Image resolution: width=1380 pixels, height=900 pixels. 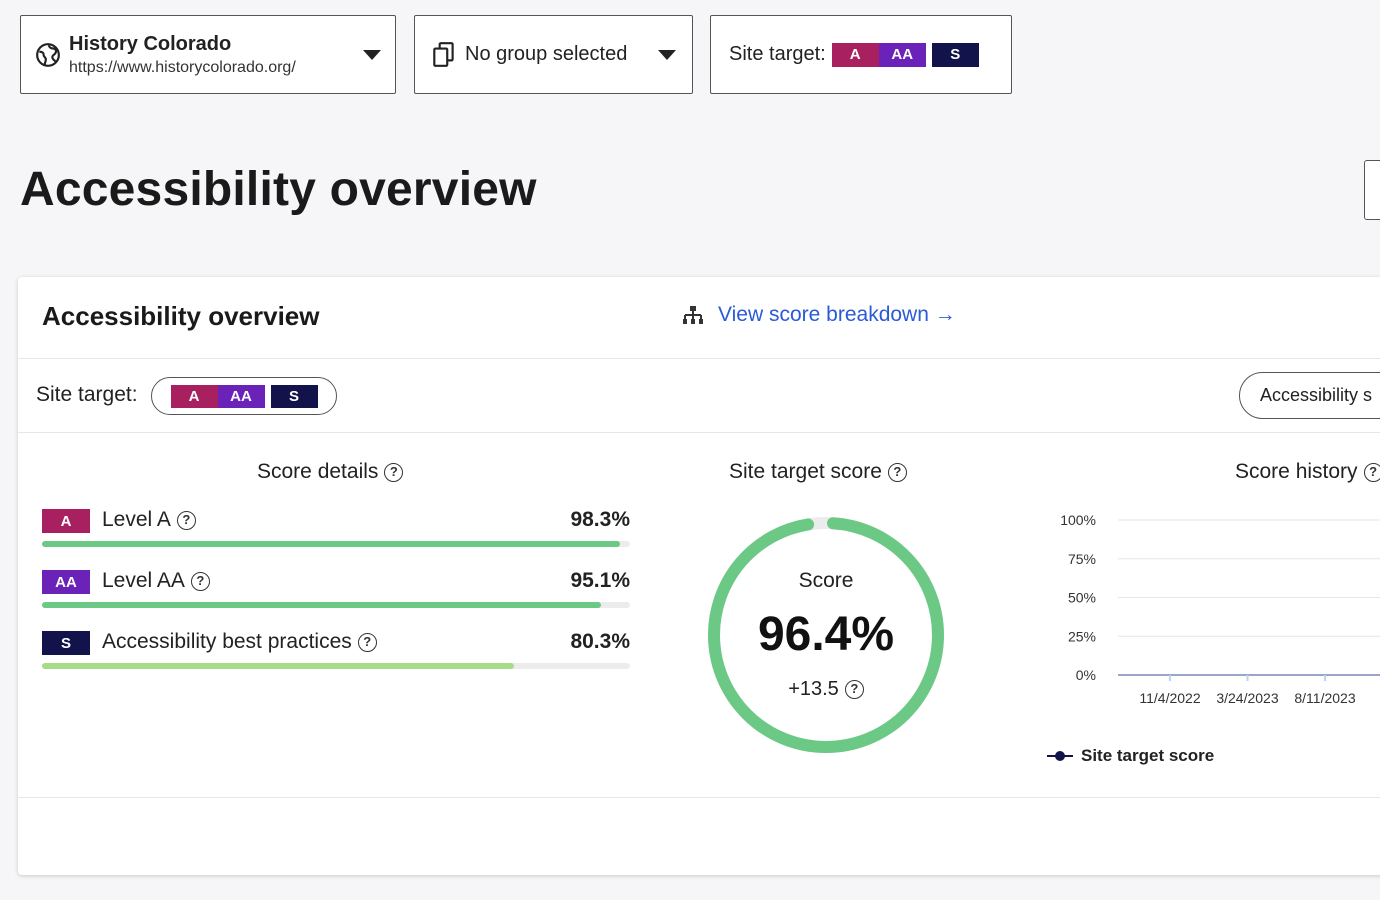 I want to click on score-delta: +13.5?, so click(x=826, y=689).